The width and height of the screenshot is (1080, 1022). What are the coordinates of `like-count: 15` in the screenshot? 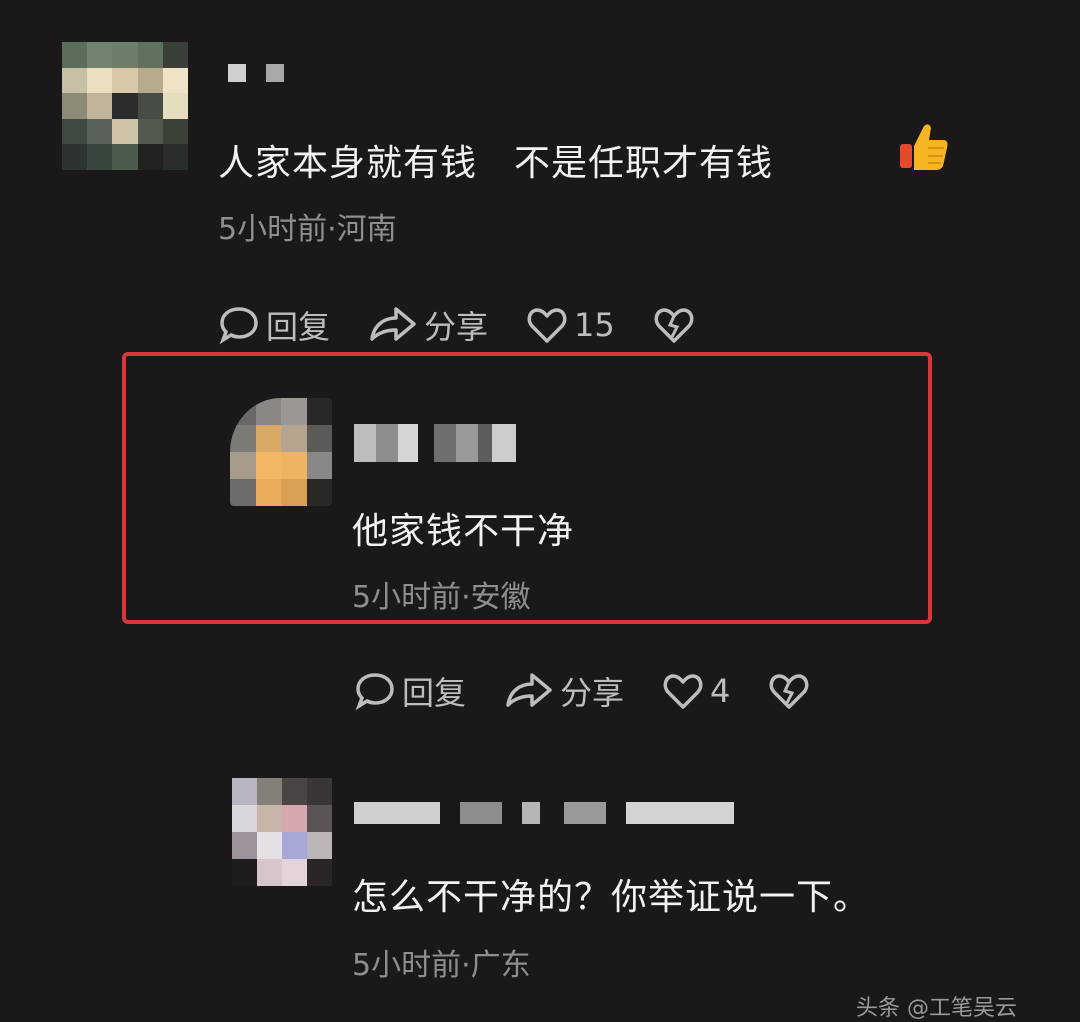 It's located at (594, 325).